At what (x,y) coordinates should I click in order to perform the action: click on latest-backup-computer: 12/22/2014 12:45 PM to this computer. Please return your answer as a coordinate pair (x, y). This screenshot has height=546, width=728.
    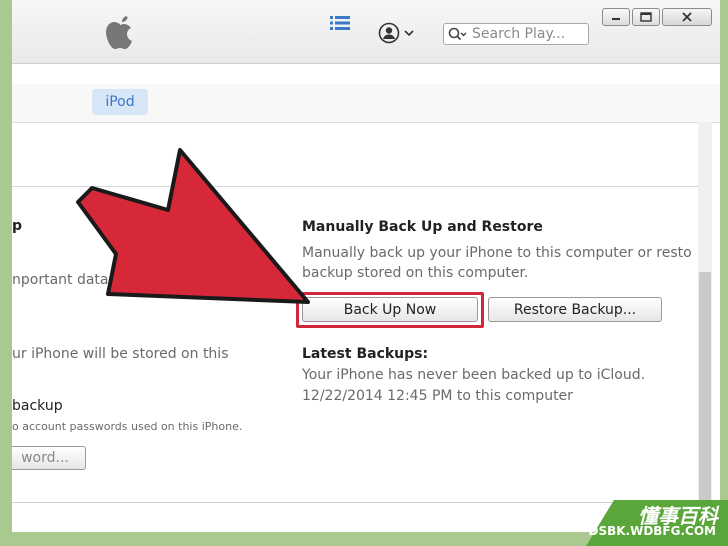
    Looking at the image, I should click on (437, 396).